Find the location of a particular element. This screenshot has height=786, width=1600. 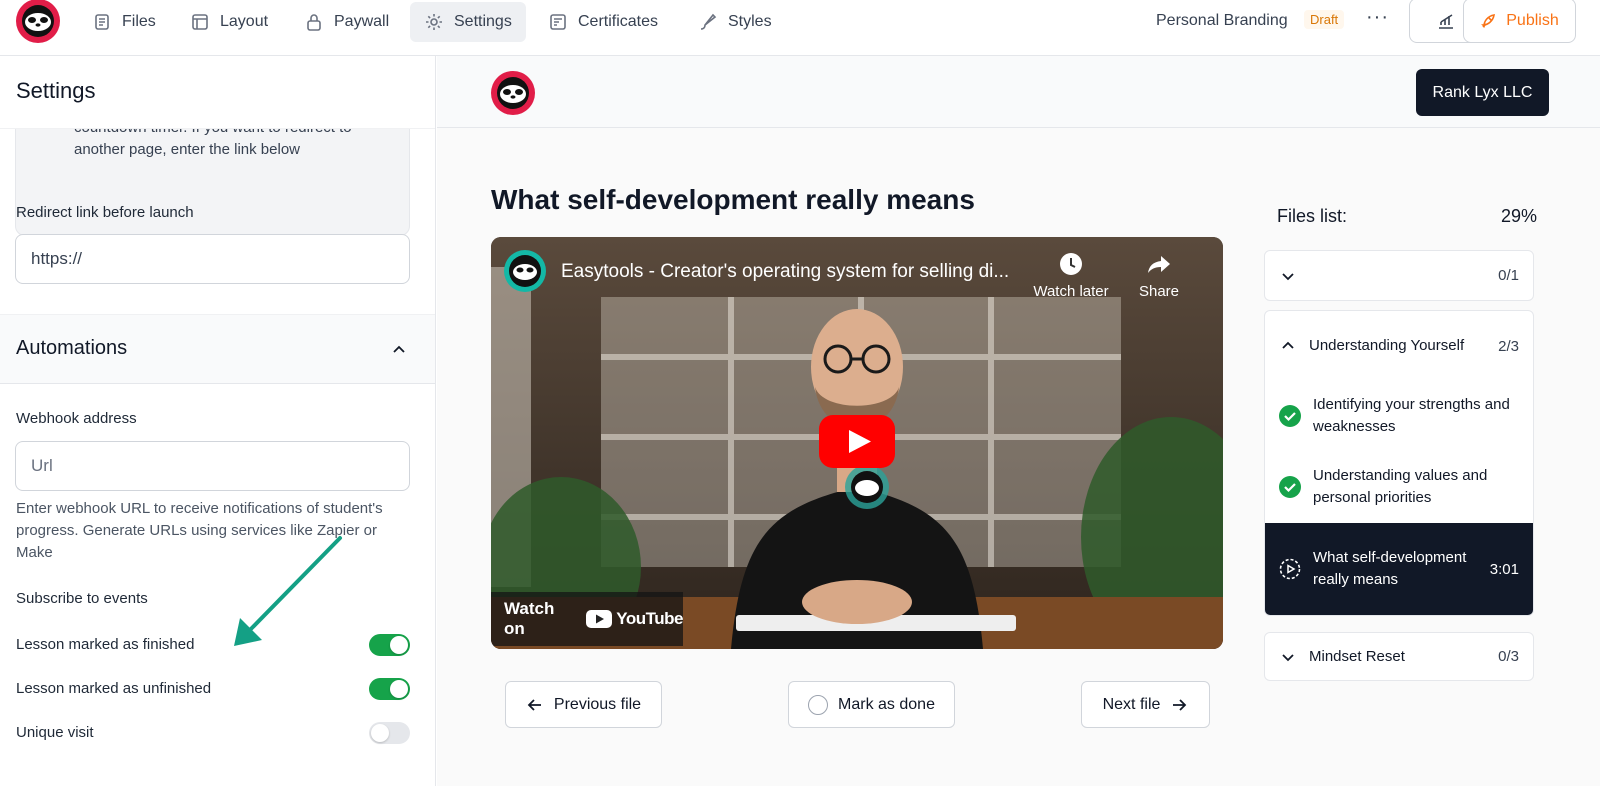

nav-files: Files is located at coordinates (124, 22).